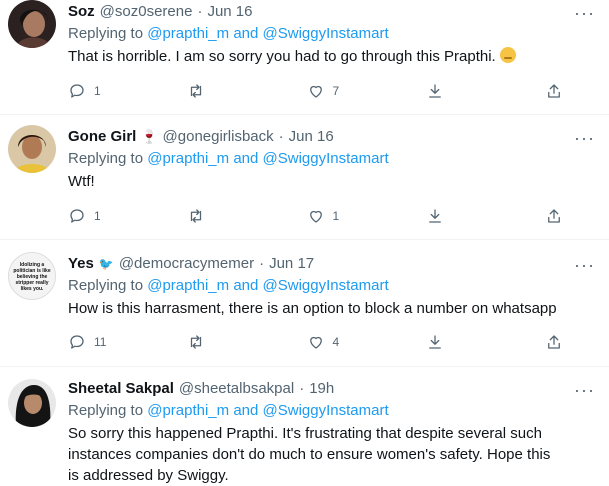 The image size is (609, 486). Describe the element at coordinates (81, 181) in the screenshot. I see `tweet-text: Wtf!` at that location.